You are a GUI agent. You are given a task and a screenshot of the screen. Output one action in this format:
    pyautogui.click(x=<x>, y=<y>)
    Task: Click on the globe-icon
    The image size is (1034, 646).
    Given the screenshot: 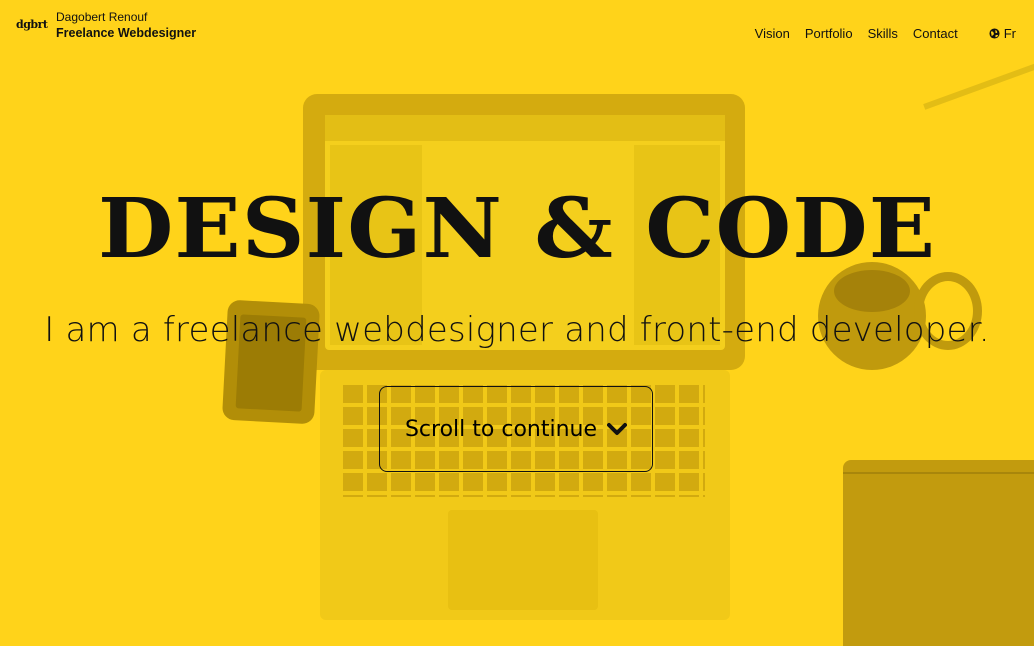 What is the action you would take?
    pyautogui.click(x=994, y=33)
    